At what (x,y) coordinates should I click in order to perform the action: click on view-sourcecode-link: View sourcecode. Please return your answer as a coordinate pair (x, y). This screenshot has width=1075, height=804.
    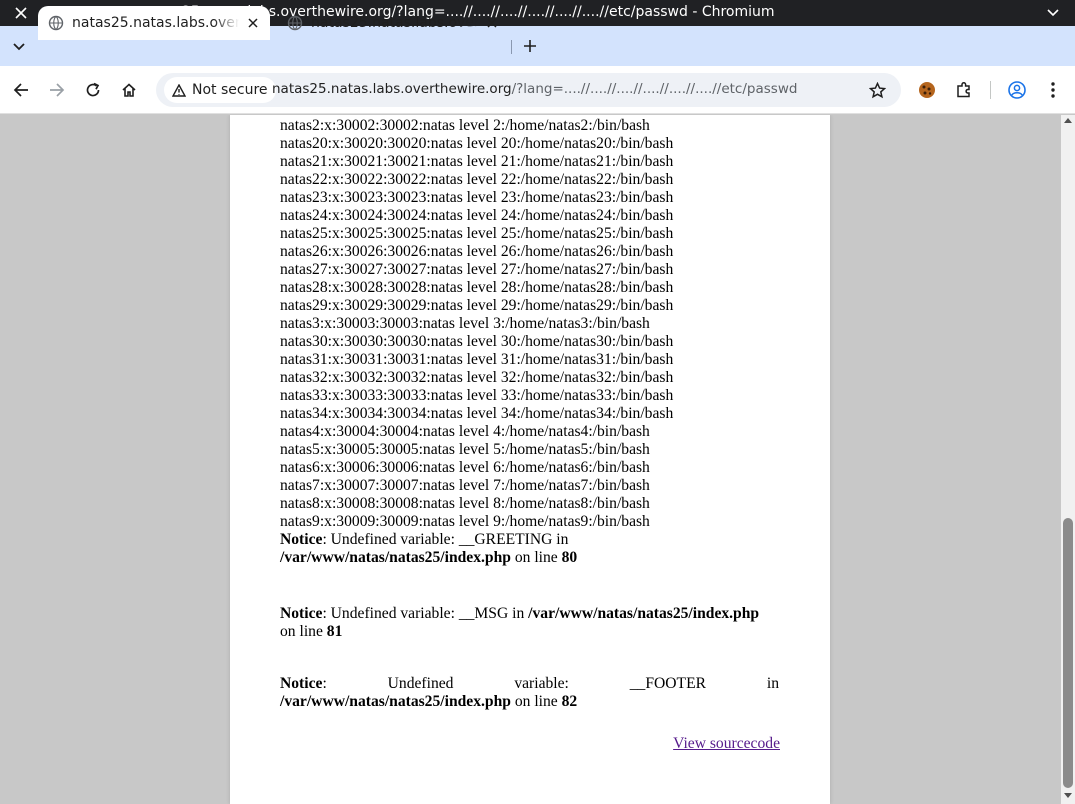
    Looking at the image, I should click on (726, 744).